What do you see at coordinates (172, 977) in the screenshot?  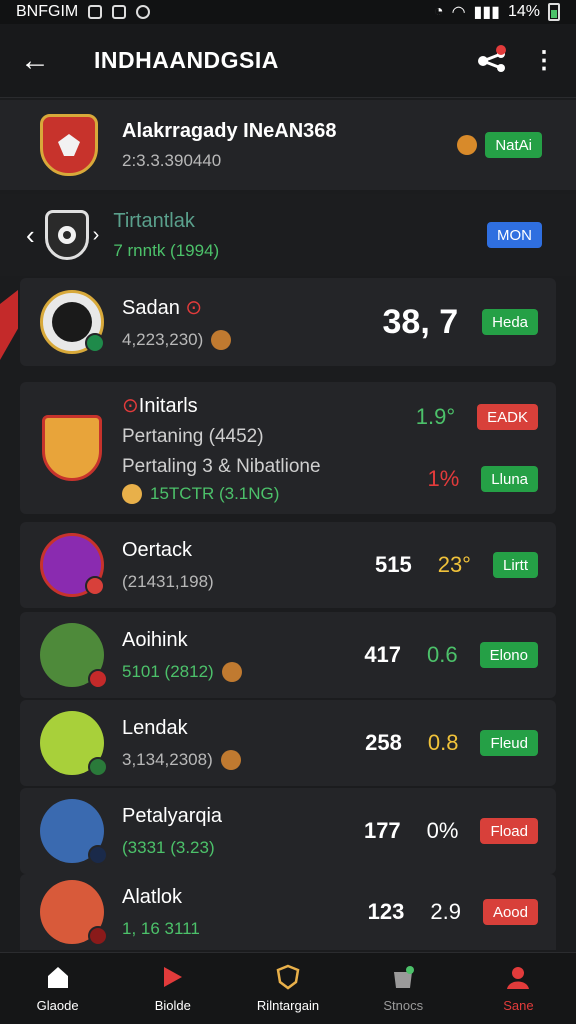 I see `play-icon` at bounding box center [172, 977].